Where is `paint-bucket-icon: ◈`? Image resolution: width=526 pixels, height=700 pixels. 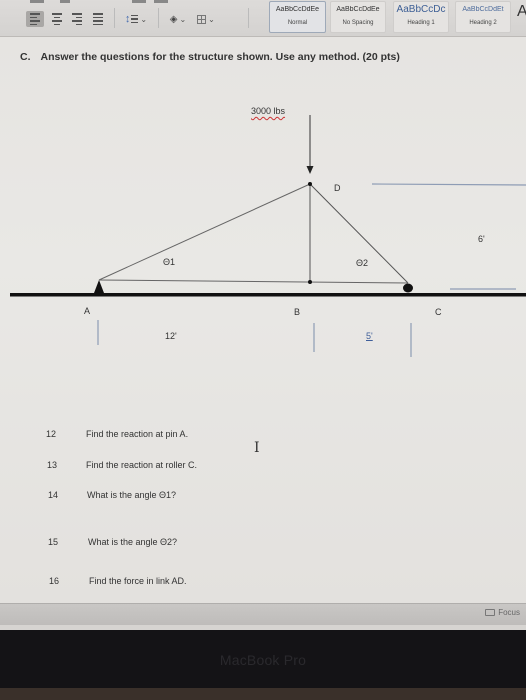
paint-bucket-icon: ◈ is located at coordinates (173, 19).